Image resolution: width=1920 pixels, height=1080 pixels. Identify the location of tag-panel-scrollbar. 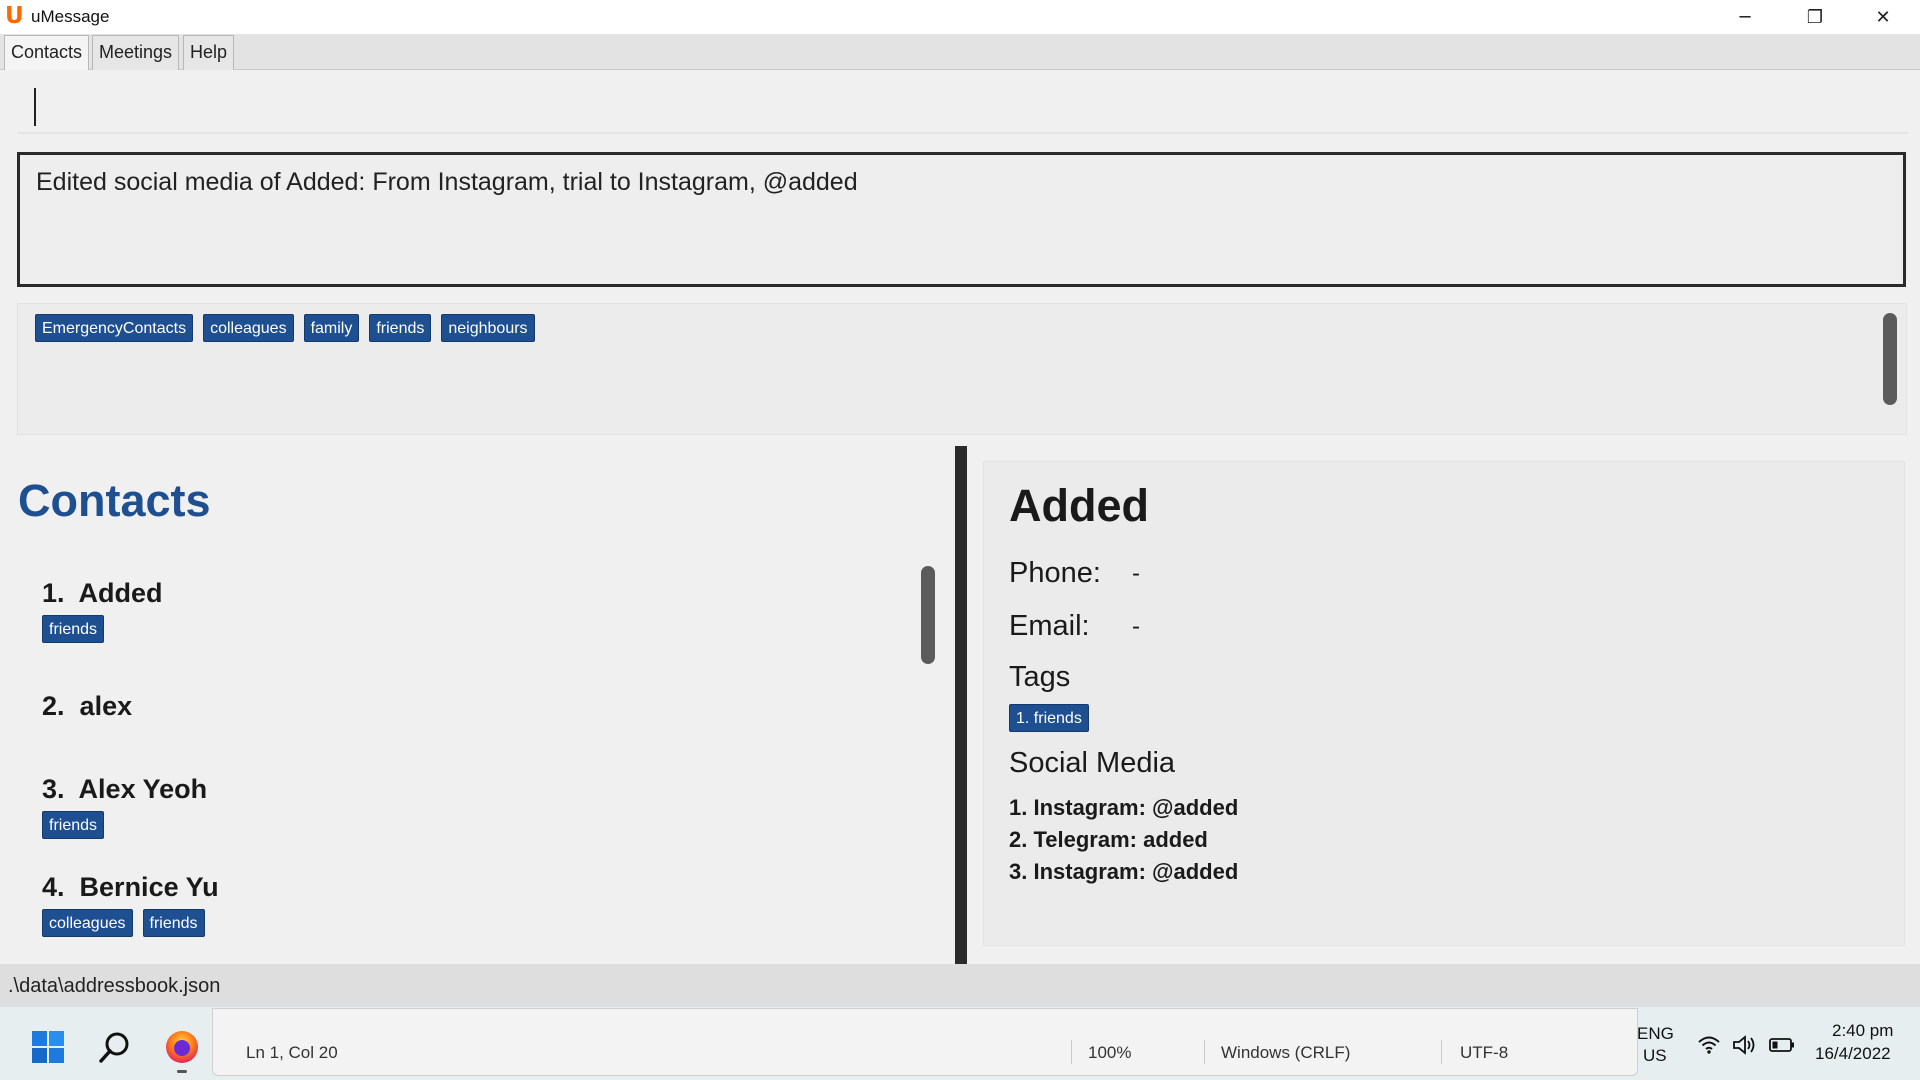
(1890, 359).